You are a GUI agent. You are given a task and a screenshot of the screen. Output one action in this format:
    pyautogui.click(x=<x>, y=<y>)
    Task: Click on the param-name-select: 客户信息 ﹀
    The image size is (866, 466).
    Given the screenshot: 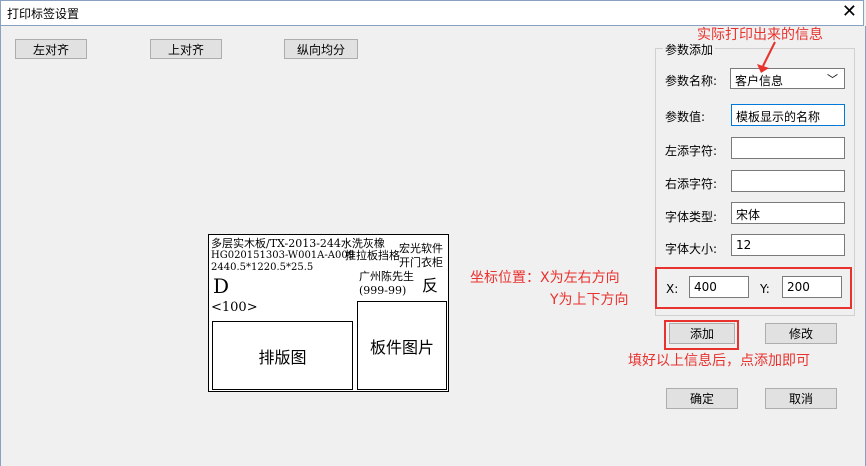 What is the action you would take?
    pyautogui.click(x=787, y=78)
    